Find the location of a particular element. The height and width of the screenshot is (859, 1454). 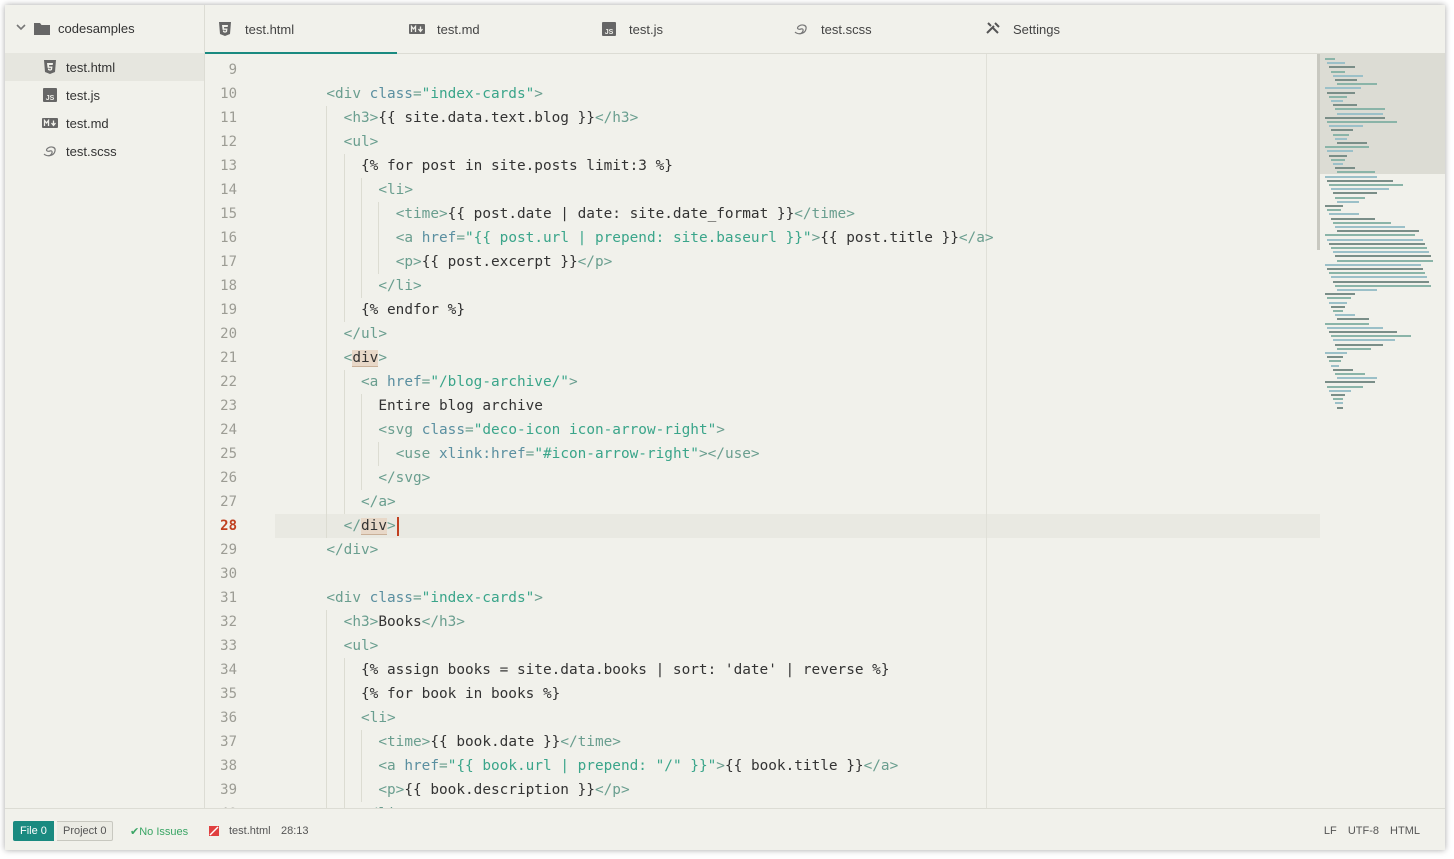

chevron-down-icon is located at coordinates (21, 27).